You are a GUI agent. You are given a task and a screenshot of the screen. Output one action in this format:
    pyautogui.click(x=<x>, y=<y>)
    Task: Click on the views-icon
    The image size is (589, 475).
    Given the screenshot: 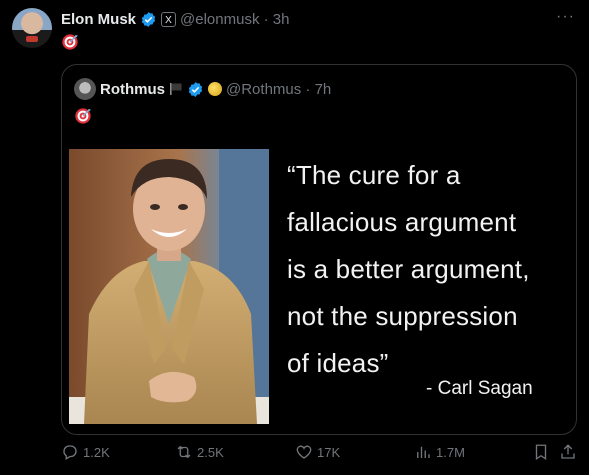 What is the action you would take?
    pyautogui.click(x=423, y=452)
    